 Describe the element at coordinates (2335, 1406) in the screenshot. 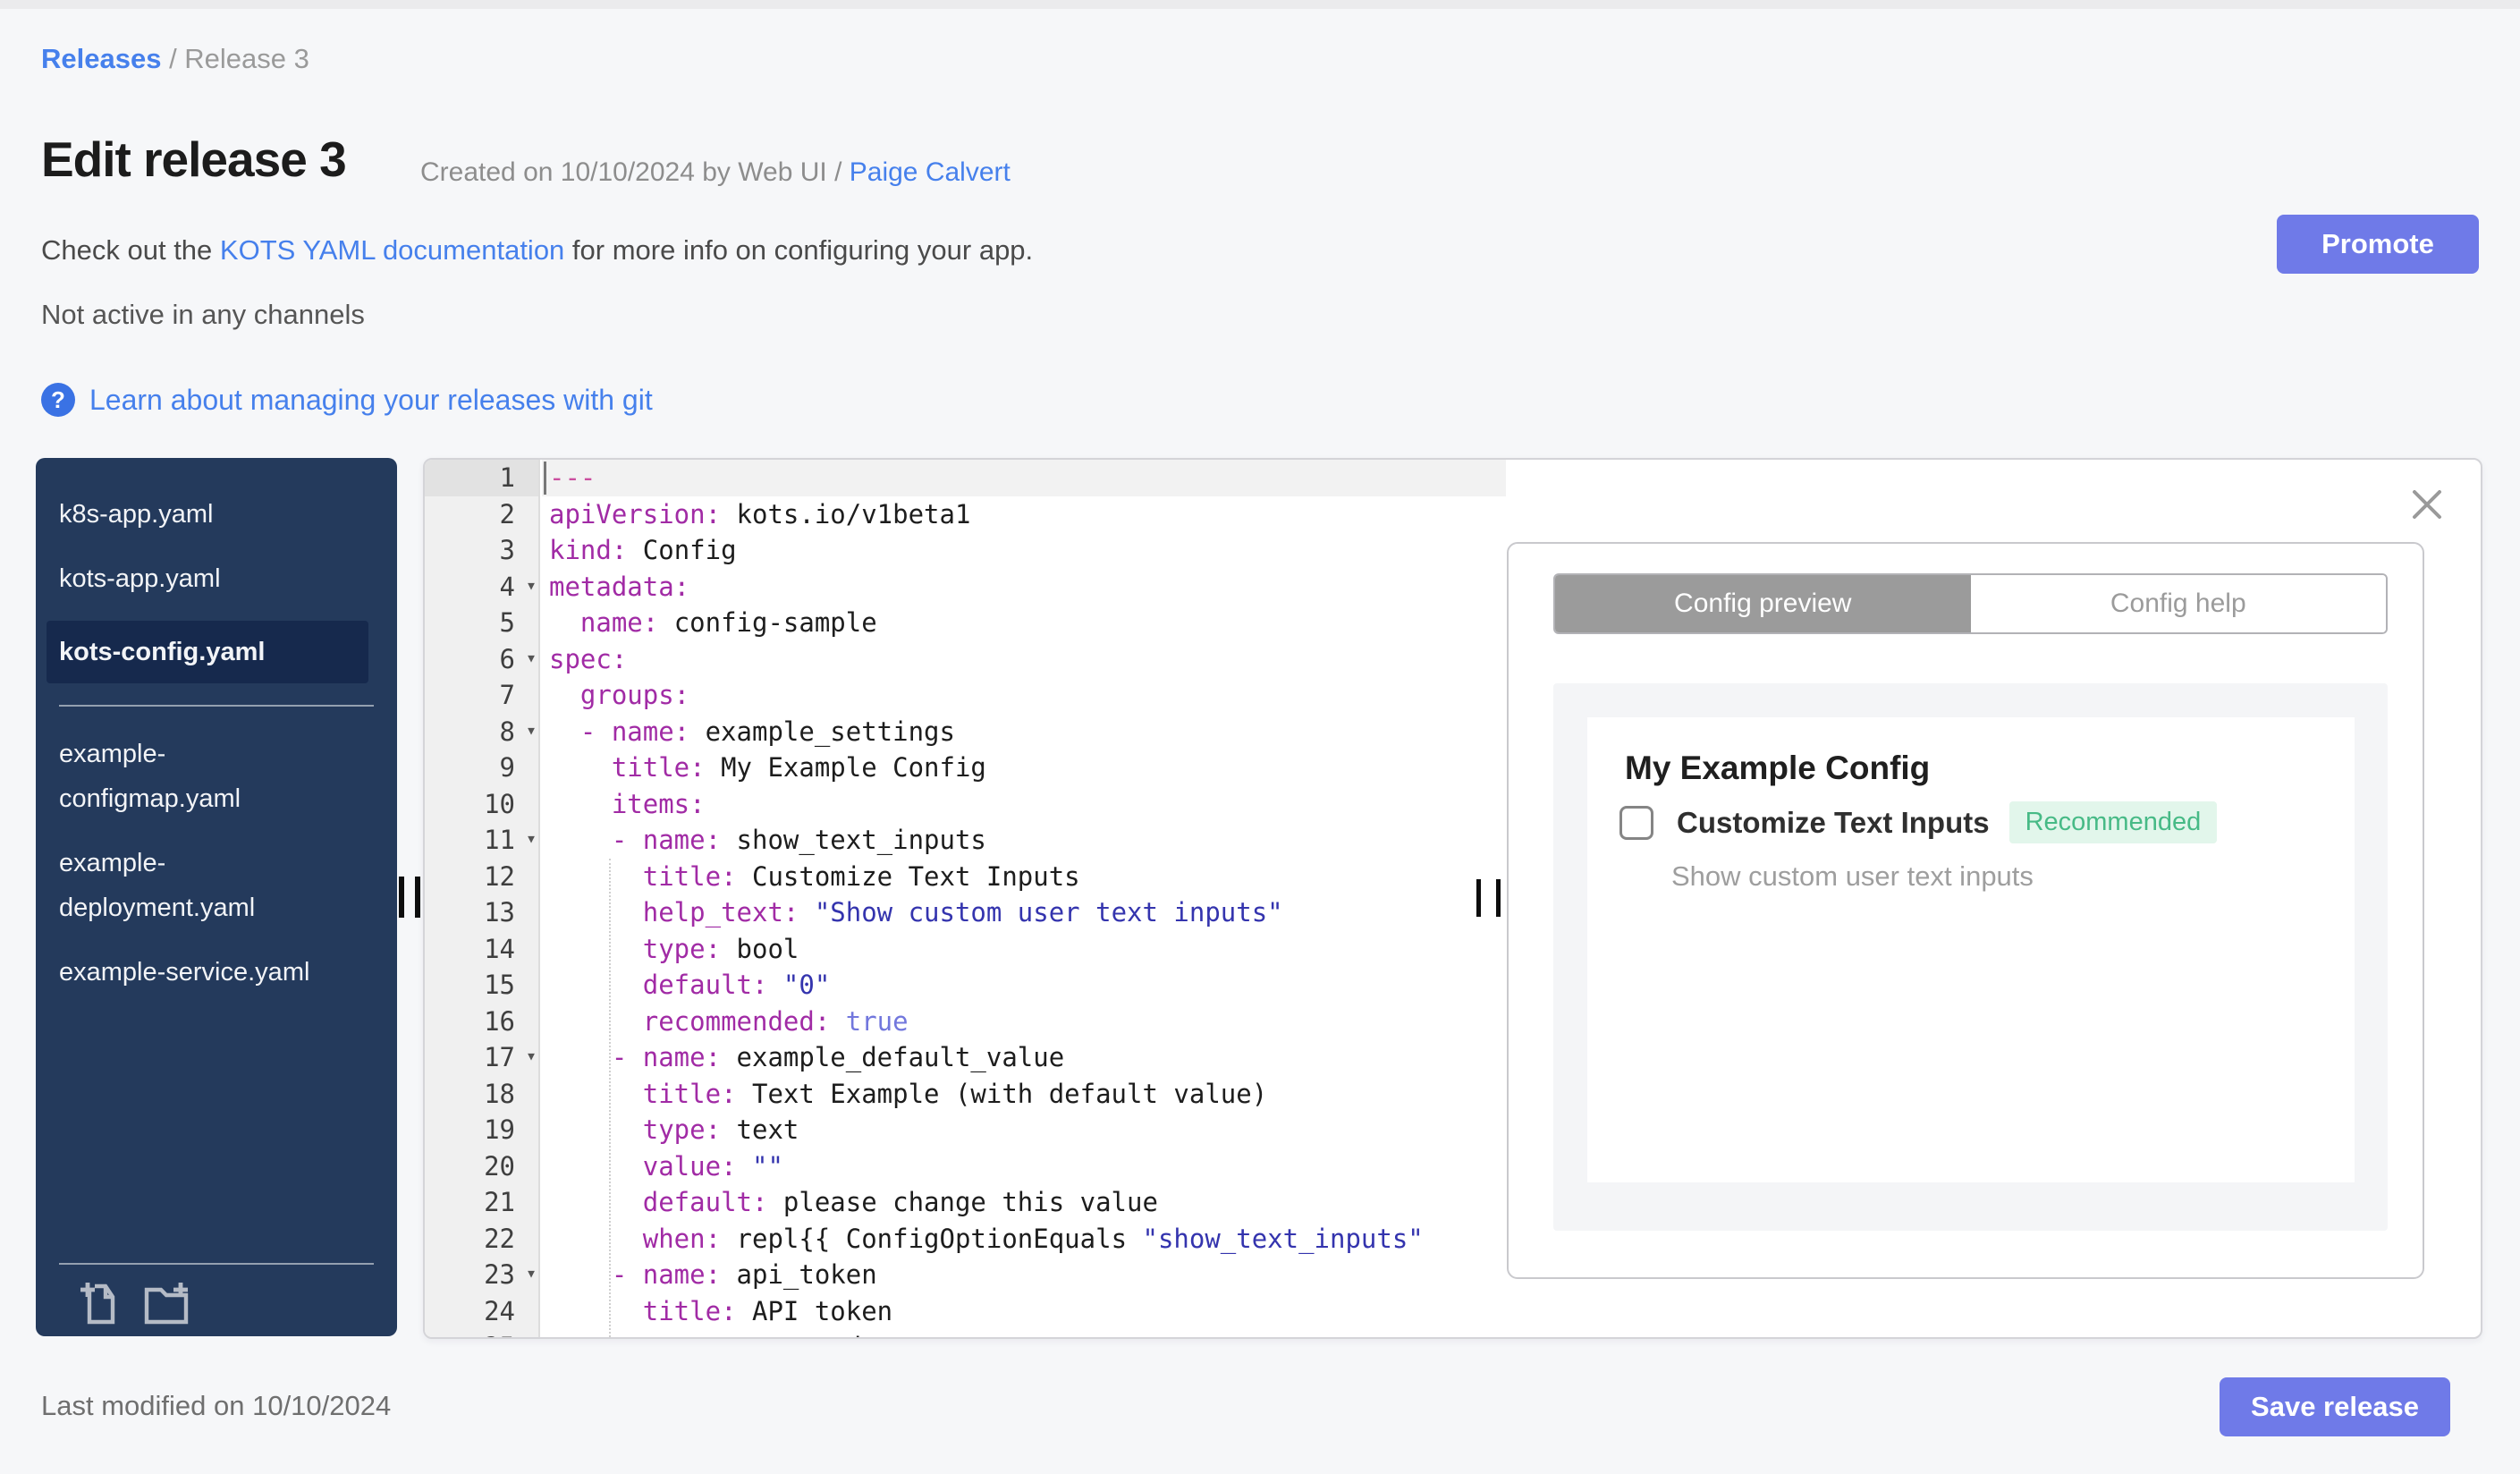

I see `save-release-button: Save release` at that location.